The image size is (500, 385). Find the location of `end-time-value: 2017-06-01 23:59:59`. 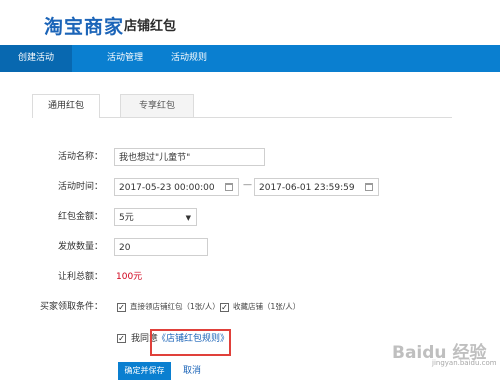

end-time-value: 2017-06-01 23:59:59 is located at coordinates (307, 188).